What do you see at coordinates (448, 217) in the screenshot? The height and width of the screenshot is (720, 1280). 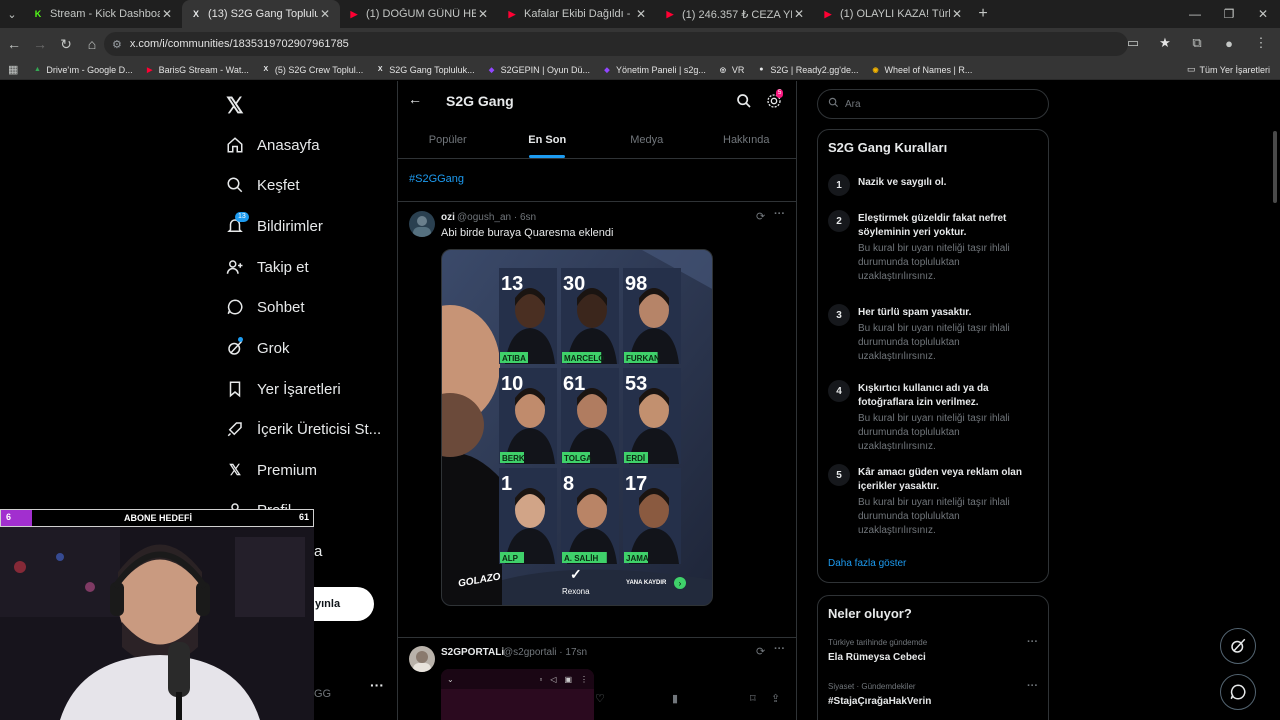 I see `post-author-name: ozi` at bounding box center [448, 217].